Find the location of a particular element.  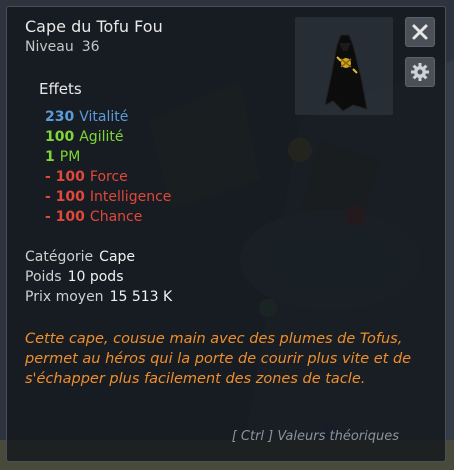

effect-label: Chance is located at coordinates (116, 217).